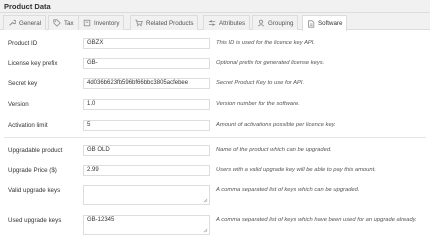  Describe the element at coordinates (69, 23) in the screenshot. I see `tab-tax-label: Tax` at that location.